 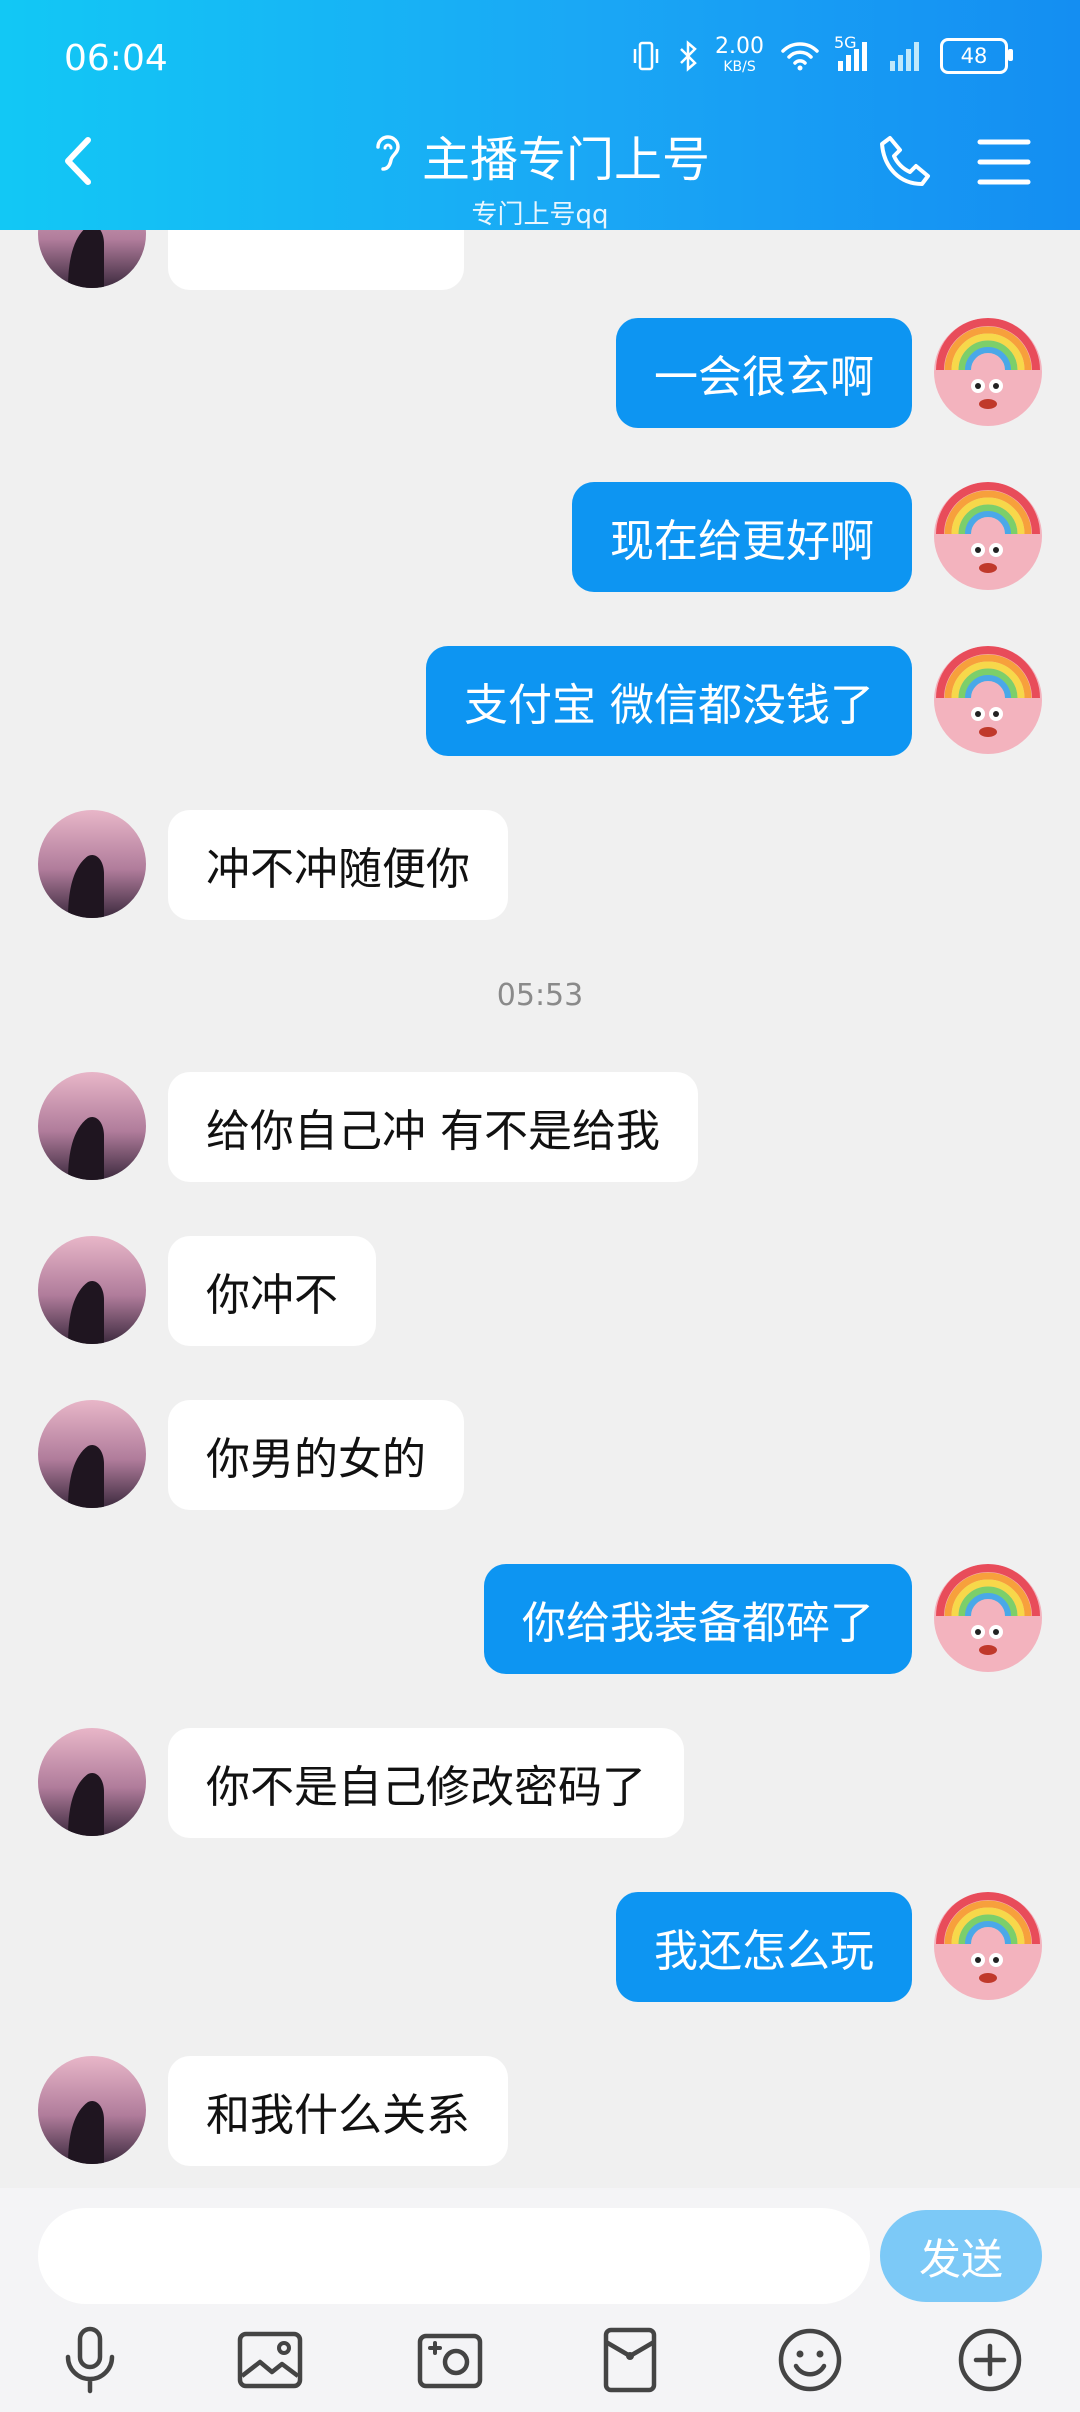 I want to click on message-row: 给你自己冲 有不是给我, so click(x=540, y=1127).